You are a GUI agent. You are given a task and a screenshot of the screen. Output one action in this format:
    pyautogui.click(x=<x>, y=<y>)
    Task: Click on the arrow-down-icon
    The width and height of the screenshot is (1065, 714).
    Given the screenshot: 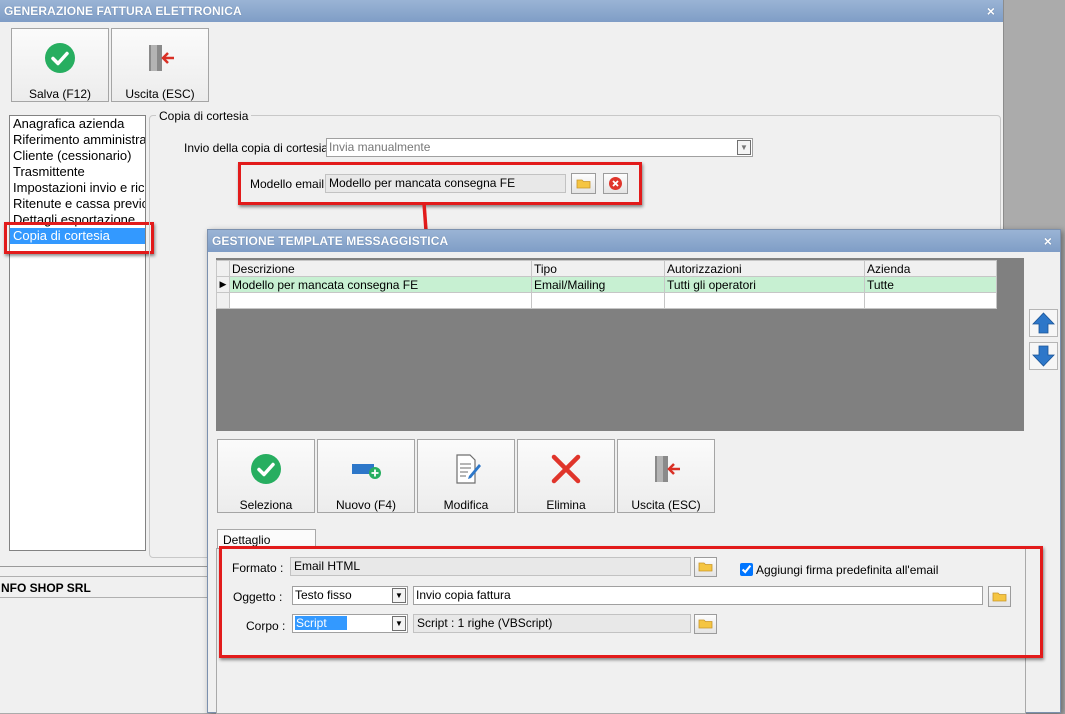 What is the action you would take?
    pyautogui.click(x=1043, y=356)
    